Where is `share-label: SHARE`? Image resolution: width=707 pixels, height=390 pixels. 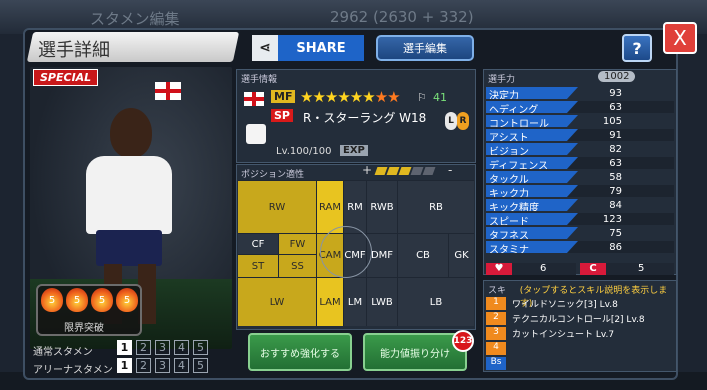 share-label: SHARE is located at coordinates (321, 48).